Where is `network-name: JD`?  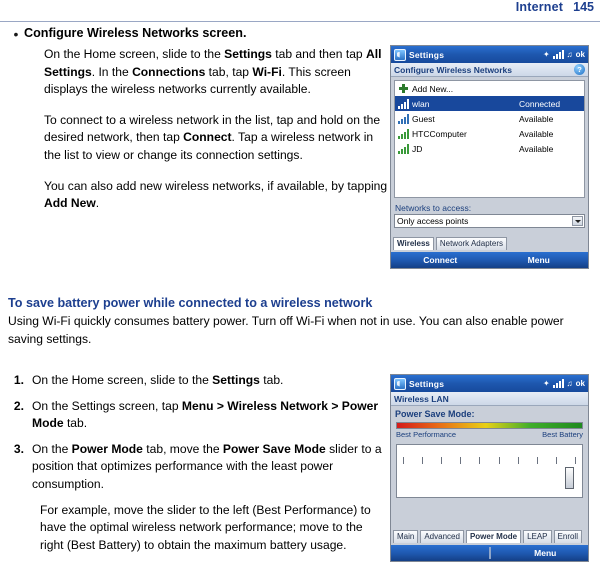 network-name: JD is located at coordinates (417, 148).